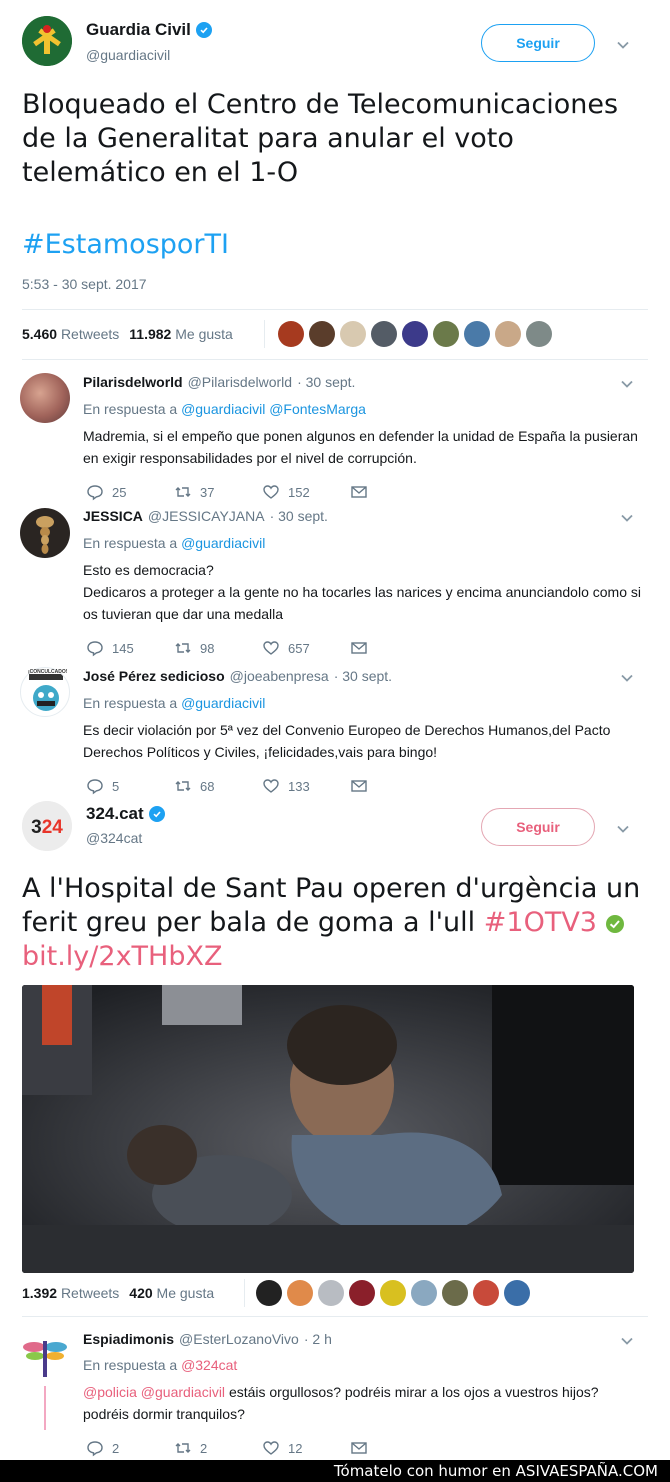  What do you see at coordinates (240, 382) in the screenshot?
I see `reply-author-handle: @Pilarisdelworld` at bounding box center [240, 382].